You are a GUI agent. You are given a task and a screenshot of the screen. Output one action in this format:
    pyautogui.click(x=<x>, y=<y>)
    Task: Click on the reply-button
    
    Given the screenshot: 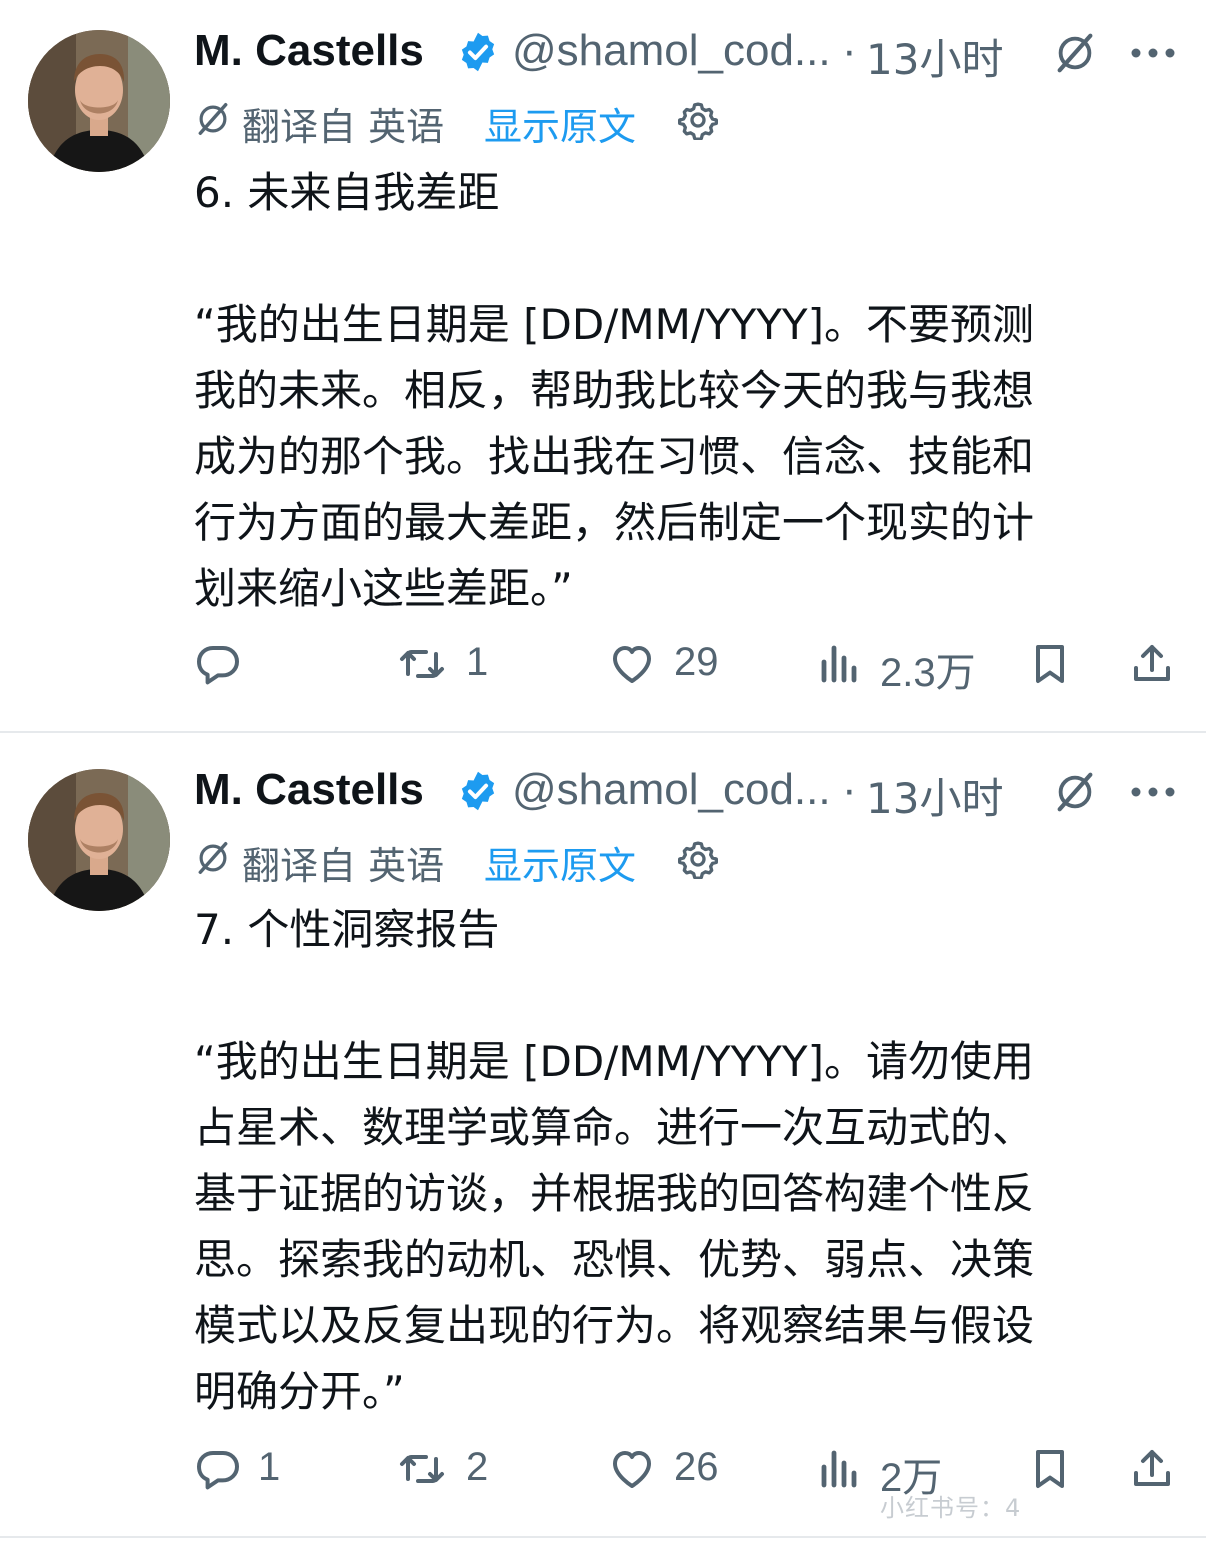 What is the action you would take?
    pyautogui.click(x=254, y=664)
    